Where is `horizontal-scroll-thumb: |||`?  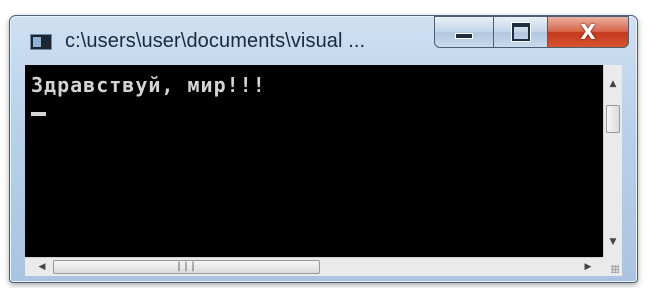 horizontal-scroll-thumb: ||| is located at coordinates (186, 267).